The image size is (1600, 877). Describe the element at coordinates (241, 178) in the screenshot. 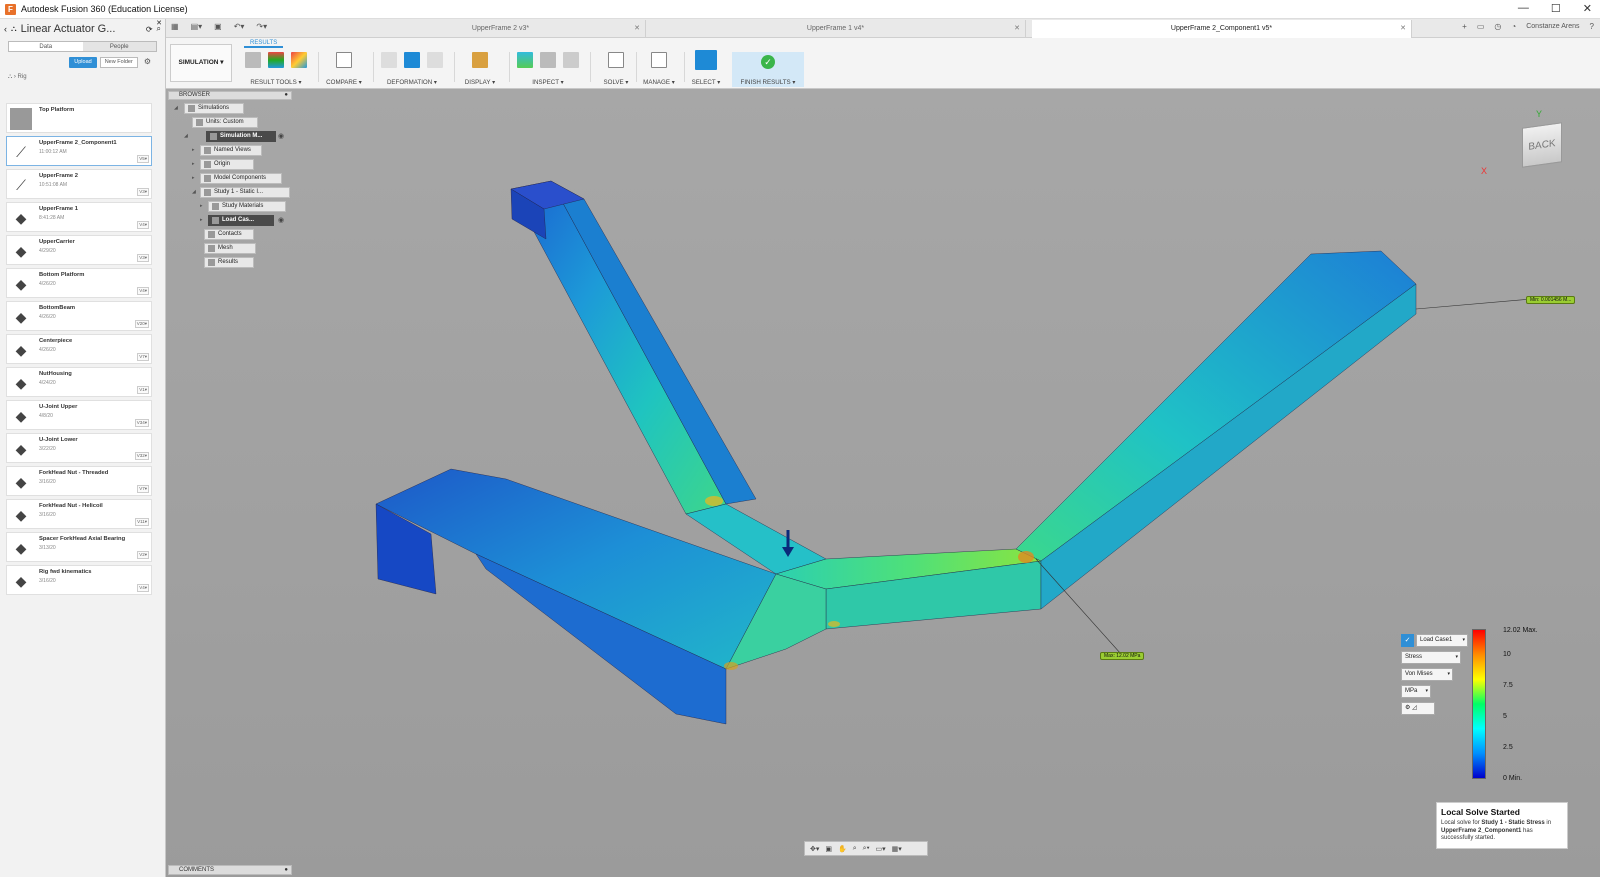

I see `browser-node: Model Components` at that location.